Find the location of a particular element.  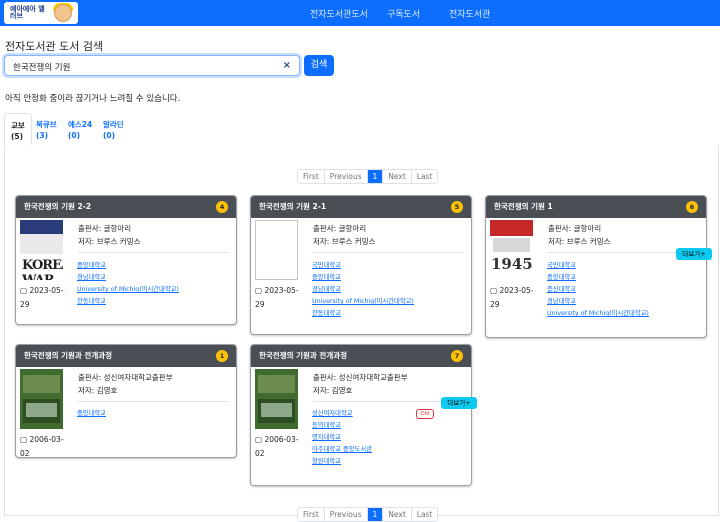

library-count-badge: 6 is located at coordinates (692, 207).